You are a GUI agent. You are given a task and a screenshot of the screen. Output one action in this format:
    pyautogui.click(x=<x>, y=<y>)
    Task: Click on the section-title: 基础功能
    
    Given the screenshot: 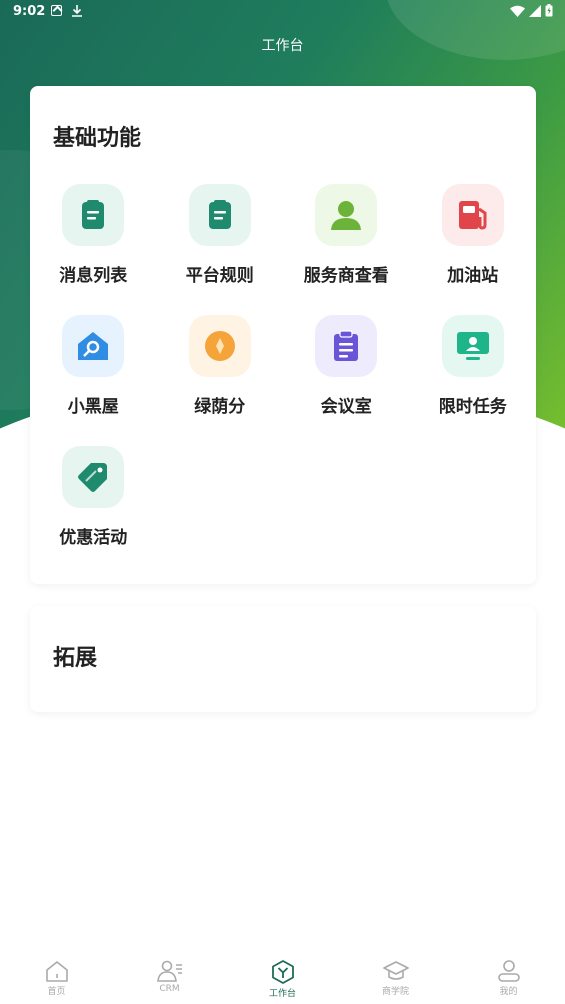 What is the action you would take?
    pyautogui.click(x=97, y=138)
    